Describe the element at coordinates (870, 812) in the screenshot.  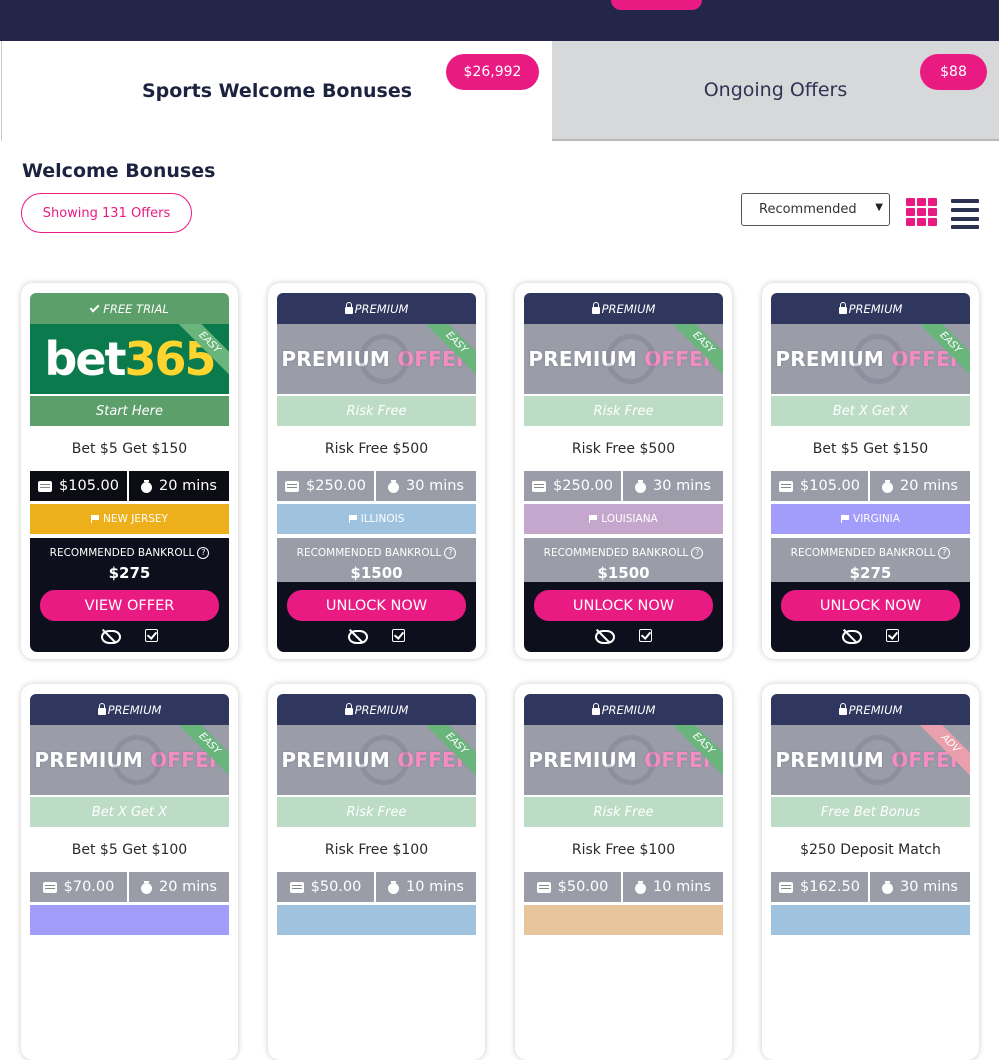
I see `offer-type-label: Free Bet Bonus` at that location.